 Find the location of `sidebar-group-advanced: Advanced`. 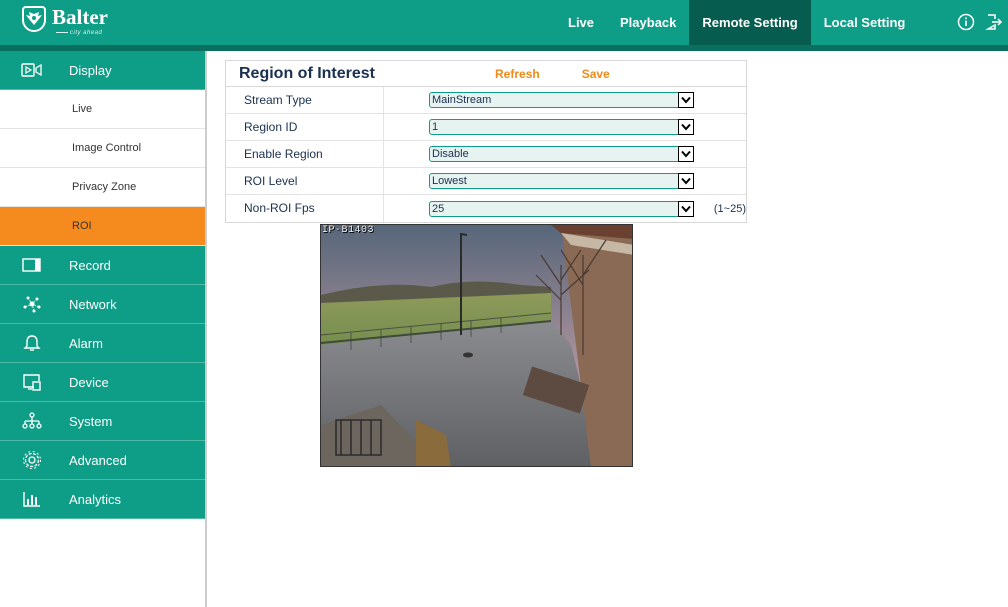

sidebar-group-advanced: Advanced is located at coordinates (102, 460).